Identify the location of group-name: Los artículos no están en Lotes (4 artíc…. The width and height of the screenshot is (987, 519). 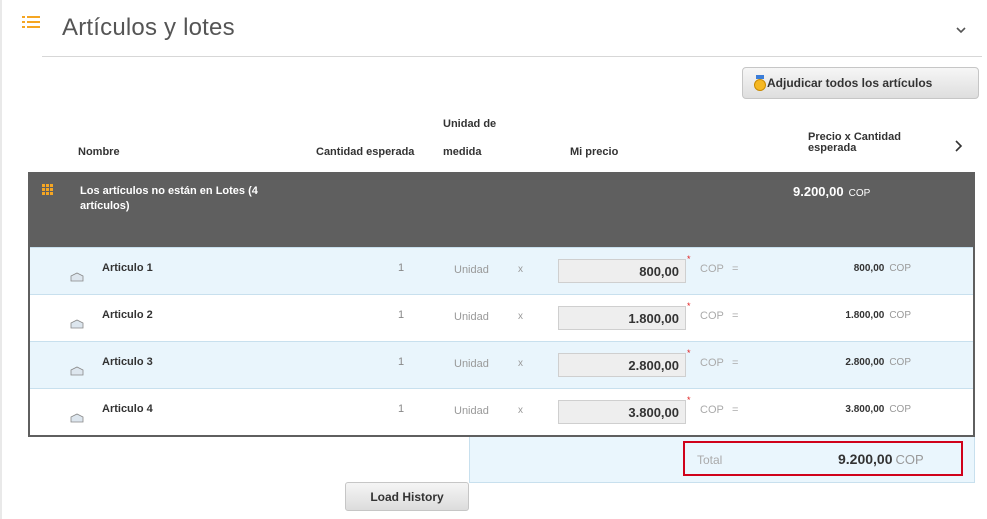
(169, 198).